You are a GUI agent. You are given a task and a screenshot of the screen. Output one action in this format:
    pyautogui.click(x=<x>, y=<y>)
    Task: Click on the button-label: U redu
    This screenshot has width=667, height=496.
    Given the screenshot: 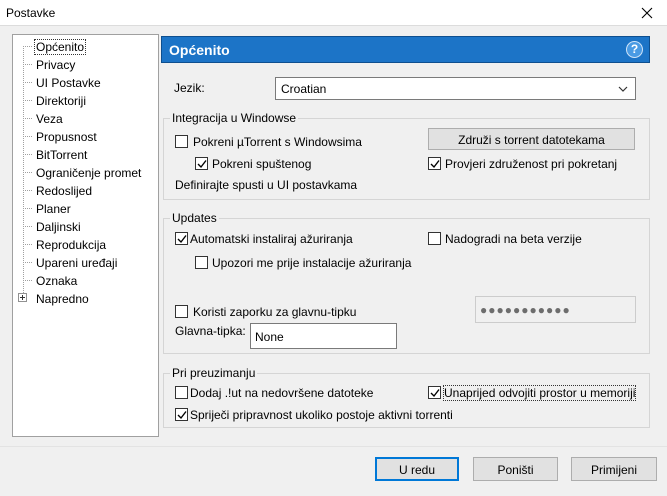 What is the action you would take?
    pyautogui.click(x=417, y=470)
    